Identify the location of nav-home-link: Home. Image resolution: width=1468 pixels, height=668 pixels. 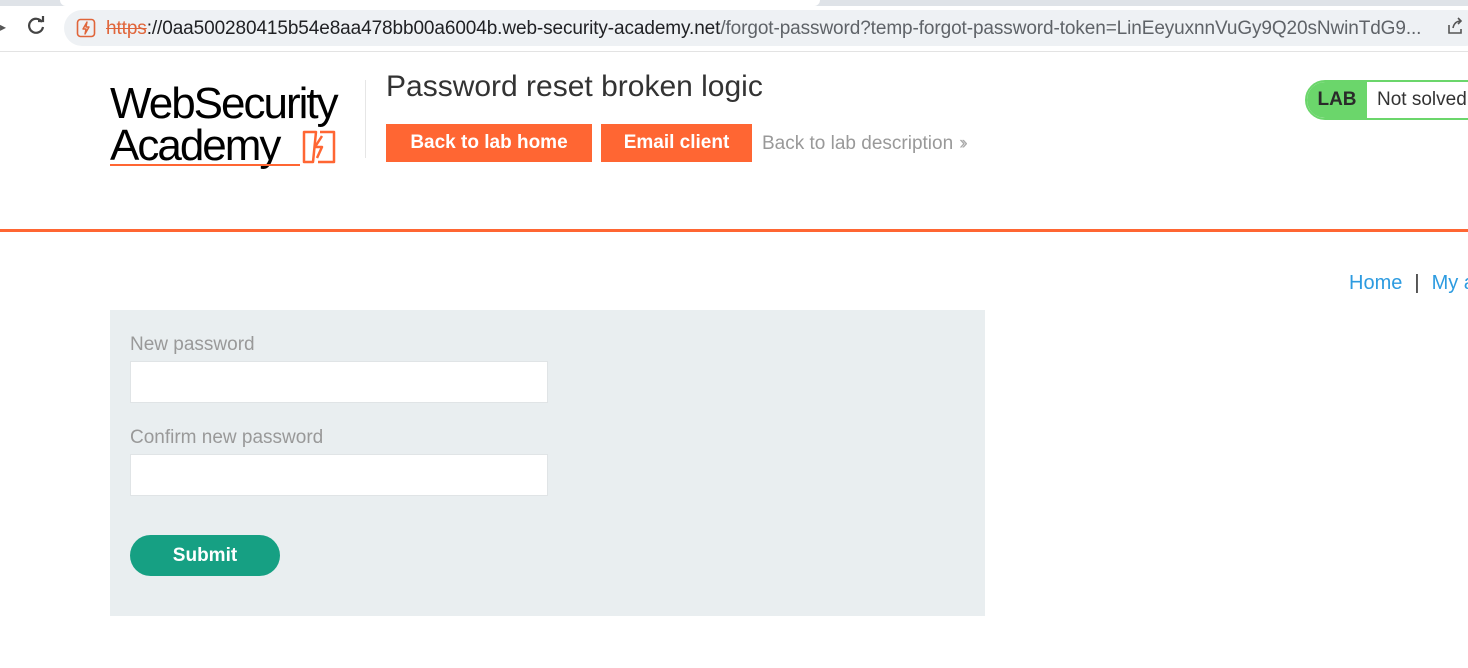
(1375, 283).